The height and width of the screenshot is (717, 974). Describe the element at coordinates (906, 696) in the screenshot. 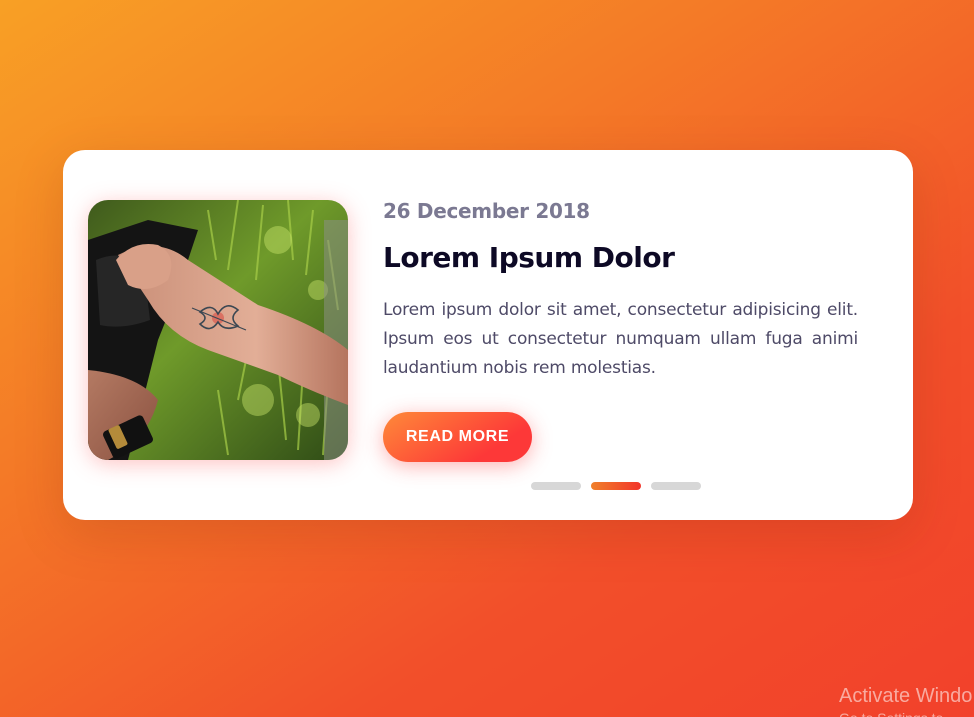

I see `watermark-line-1: Activate Windo` at that location.